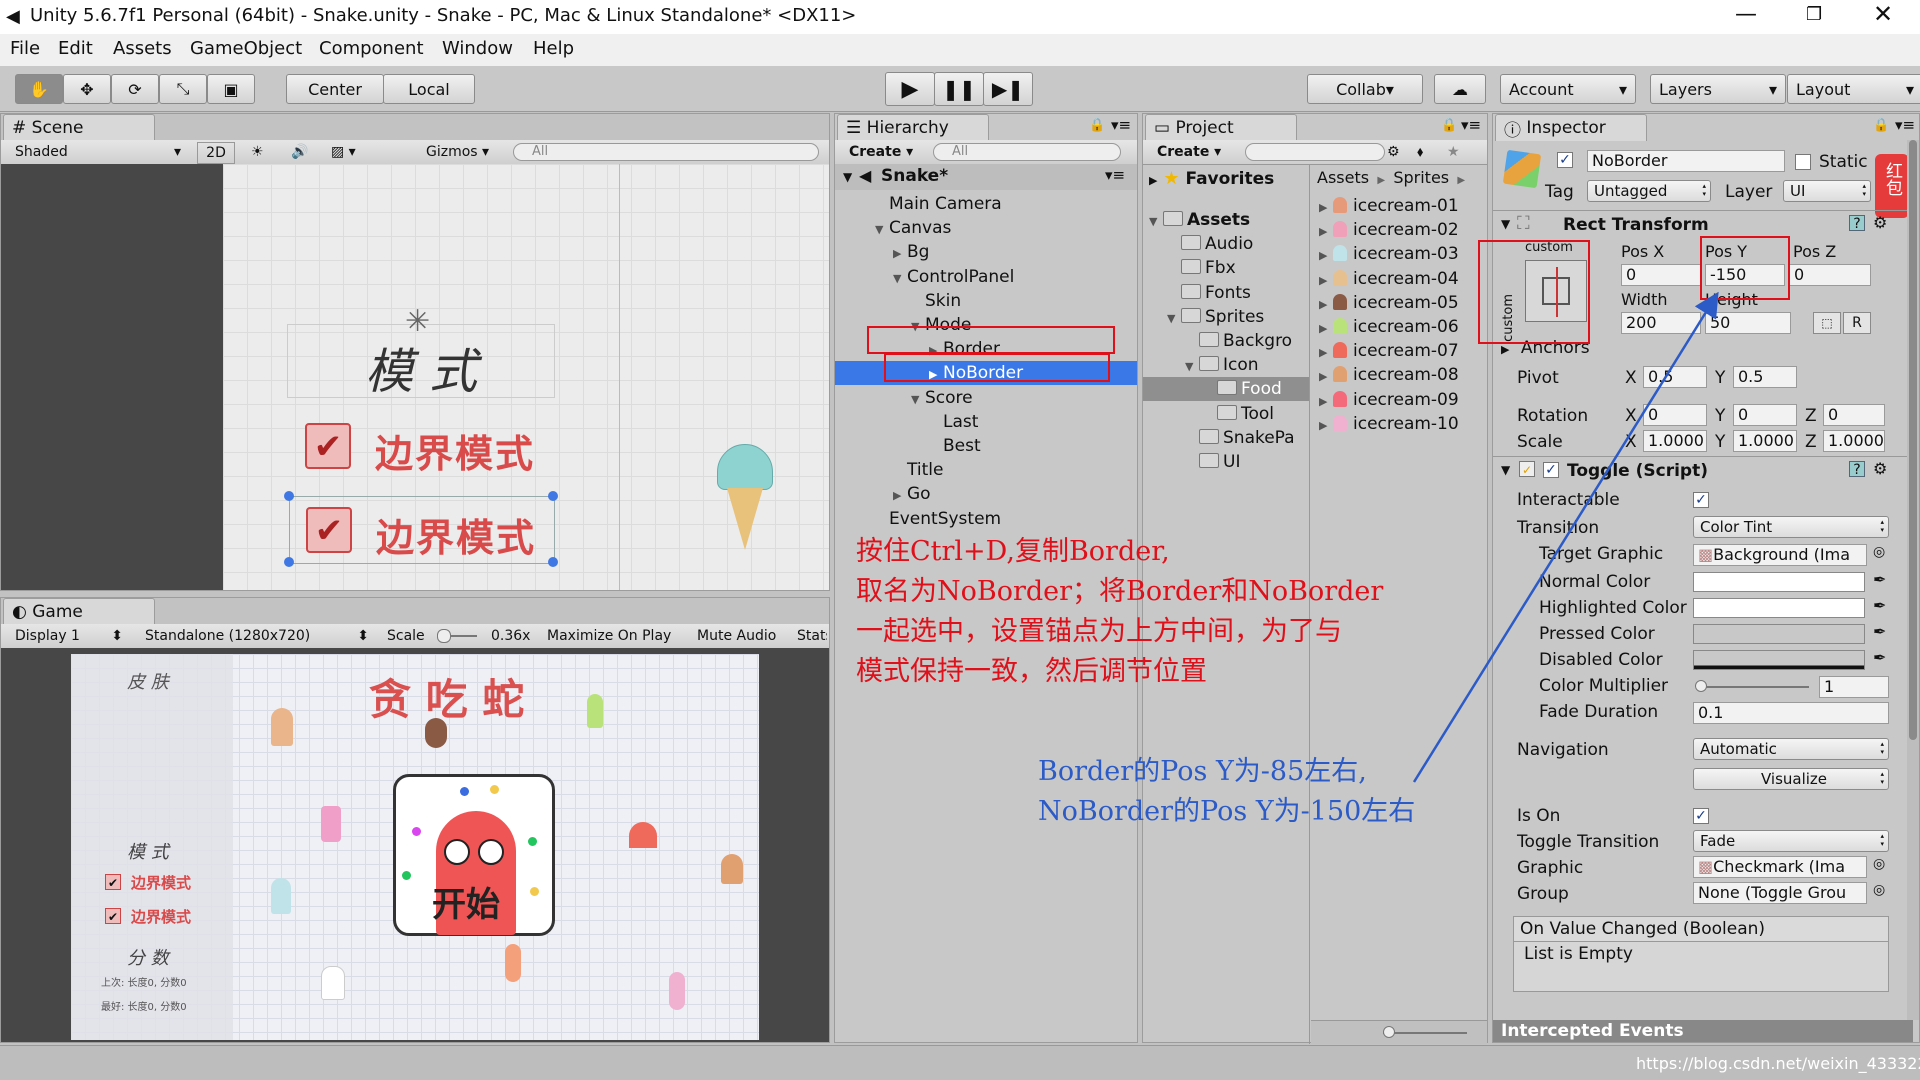 The height and width of the screenshot is (1080, 1920). What do you see at coordinates (183, 89) in the screenshot?
I see `scale-tool-button: ⤡` at bounding box center [183, 89].